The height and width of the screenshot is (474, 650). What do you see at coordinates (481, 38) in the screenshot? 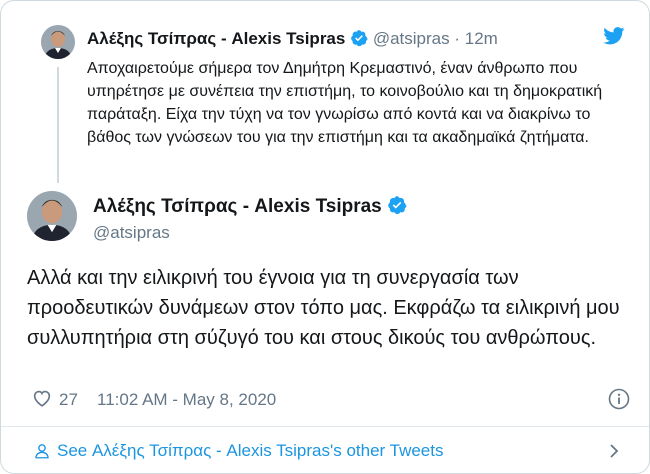
I see `parent-time-ago: 12m` at bounding box center [481, 38].